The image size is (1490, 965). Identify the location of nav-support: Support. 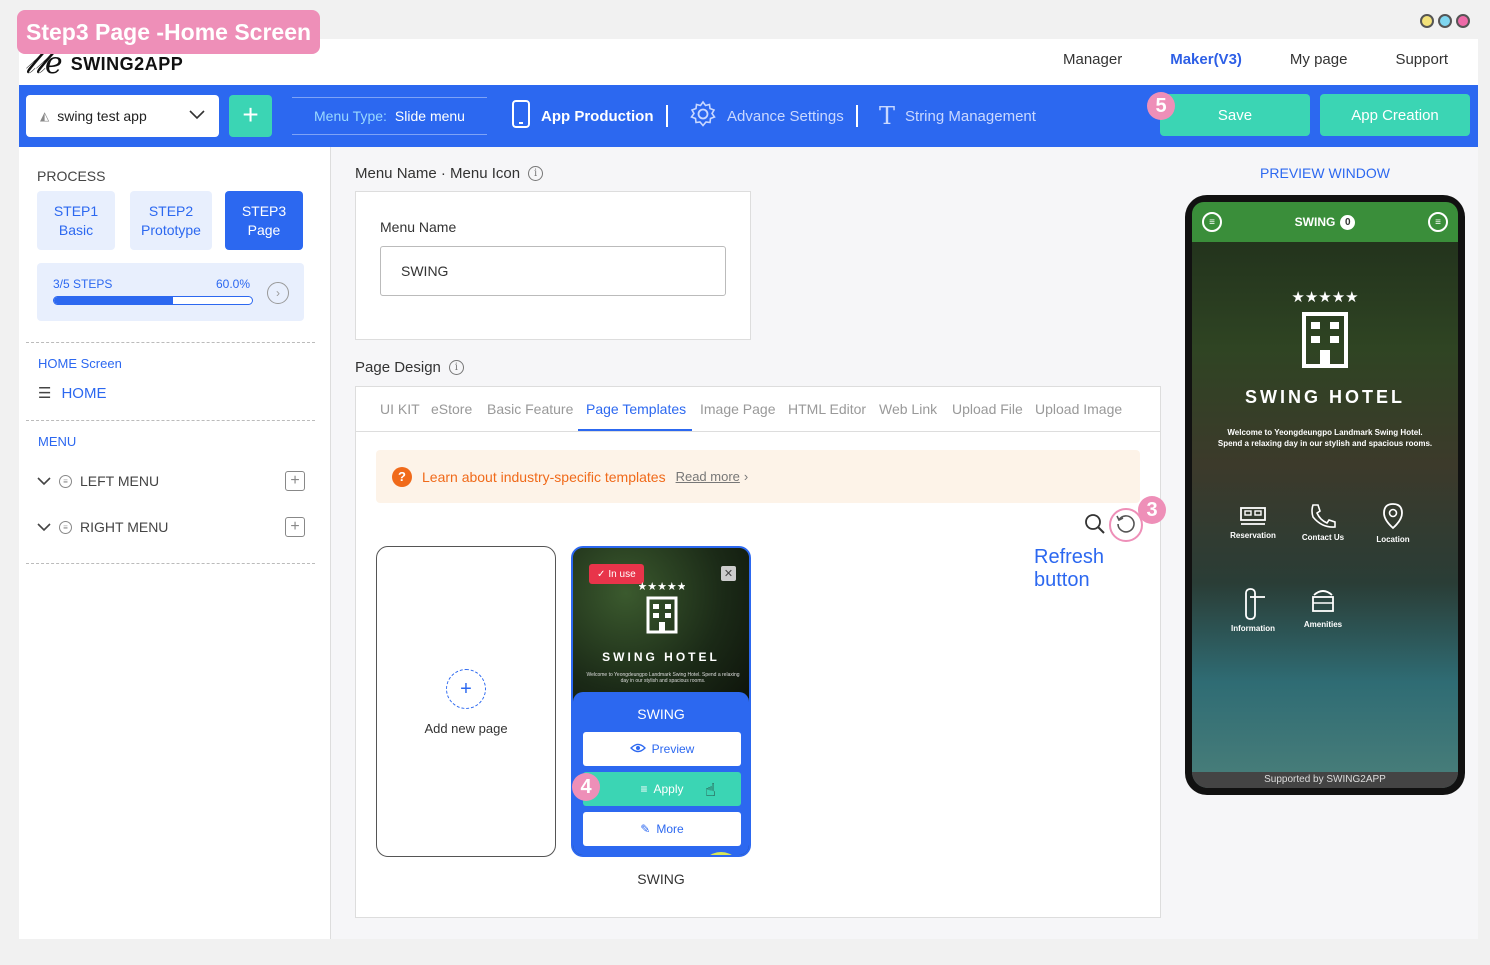
(1421, 59).